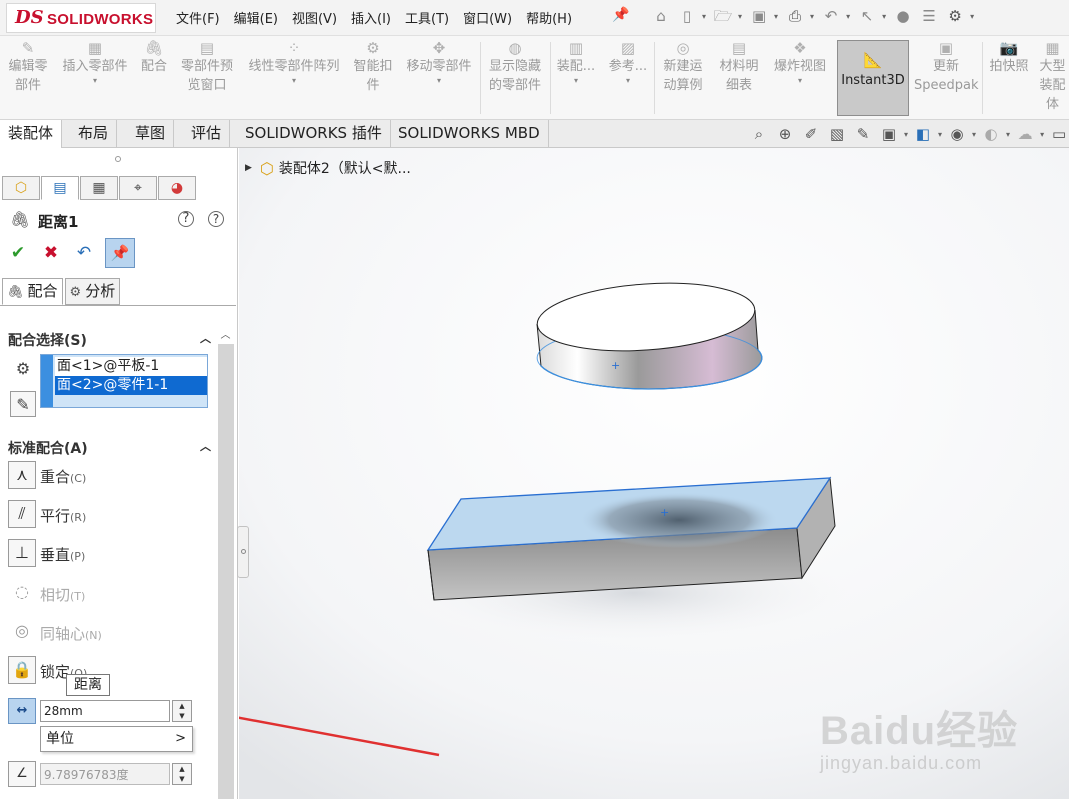 Image resolution: width=1069 pixels, height=799 pixels. What do you see at coordinates (225, 333) in the screenshot?
I see `chevron-up-icon: ︿` at bounding box center [225, 333].